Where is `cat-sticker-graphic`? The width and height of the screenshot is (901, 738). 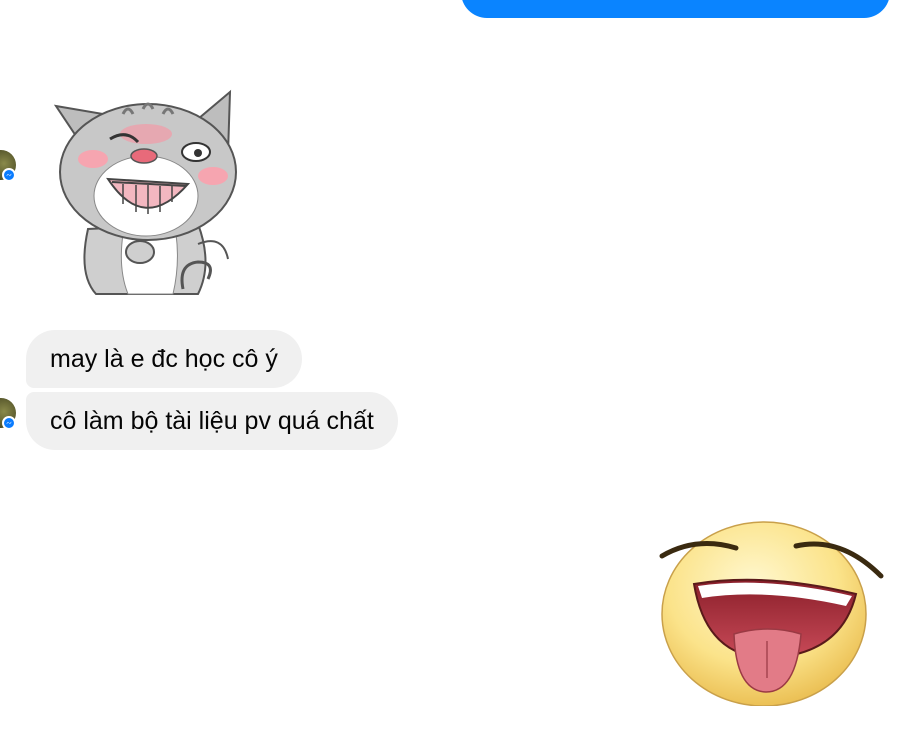 cat-sticker-graphic is located at coordinates (145, 192).